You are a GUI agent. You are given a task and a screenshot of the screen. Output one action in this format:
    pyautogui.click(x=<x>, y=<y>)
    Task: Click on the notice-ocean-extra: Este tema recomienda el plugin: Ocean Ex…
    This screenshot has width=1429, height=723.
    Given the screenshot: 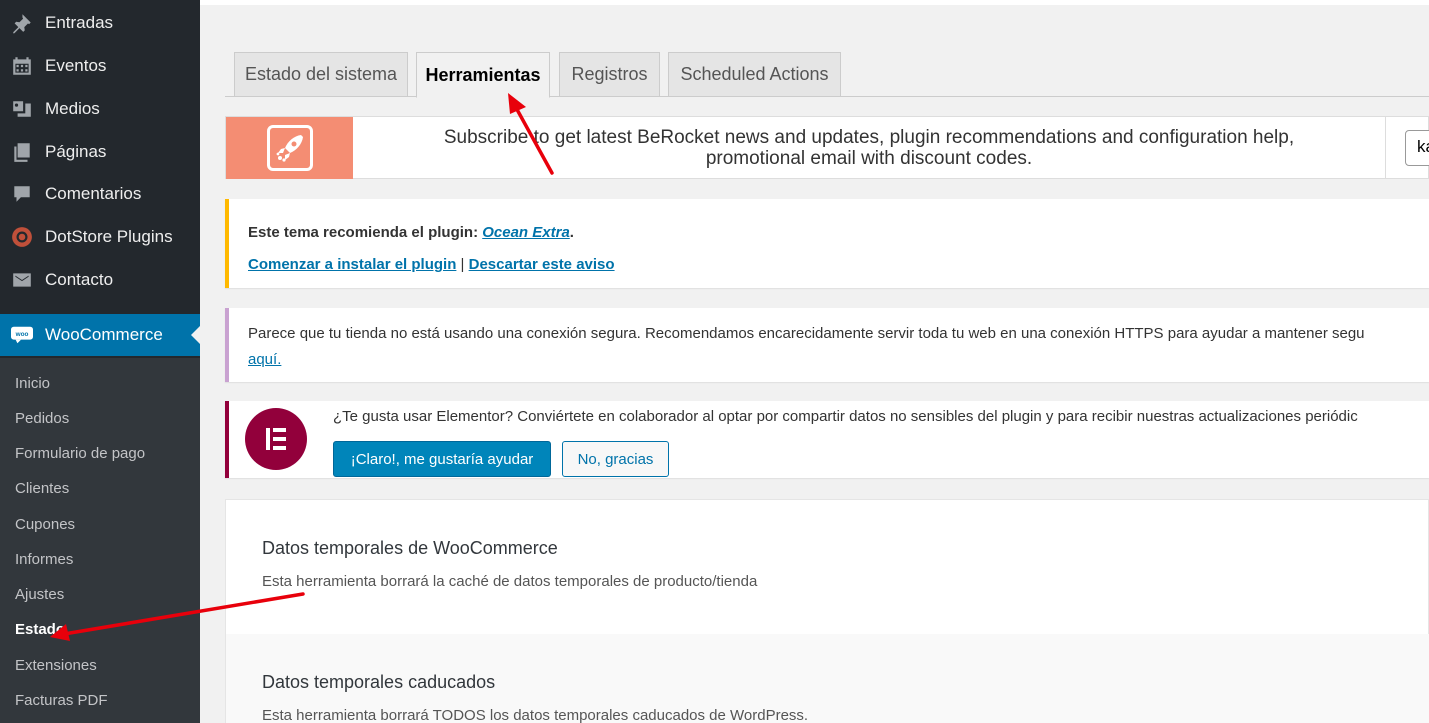 What is the action you would take?
    pyautogui.click(x=827, y=243)
    